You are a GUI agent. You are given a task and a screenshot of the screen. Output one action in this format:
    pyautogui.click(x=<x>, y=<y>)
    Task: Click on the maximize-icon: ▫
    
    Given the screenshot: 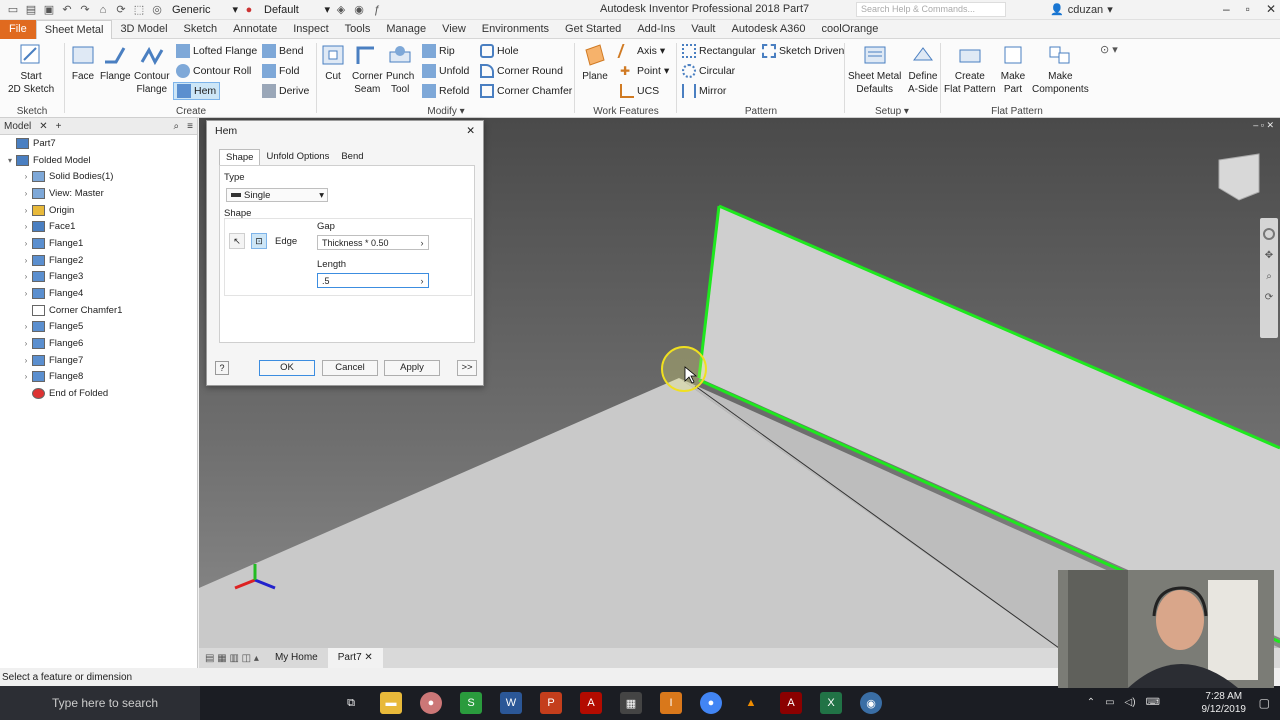 What is the action you would take?
    pyautogui.click(x=1248, y=9)
    